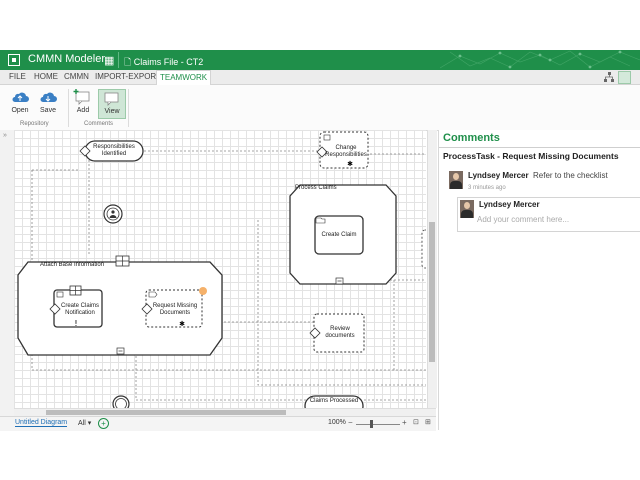 The width and height of the screenshot is (640, 480). Describe the element at coordinates (320, 60) in the screenshot. I see `title-bar: CMMN Modeler ▦ 🗋 Claims File - CT2` at that location.